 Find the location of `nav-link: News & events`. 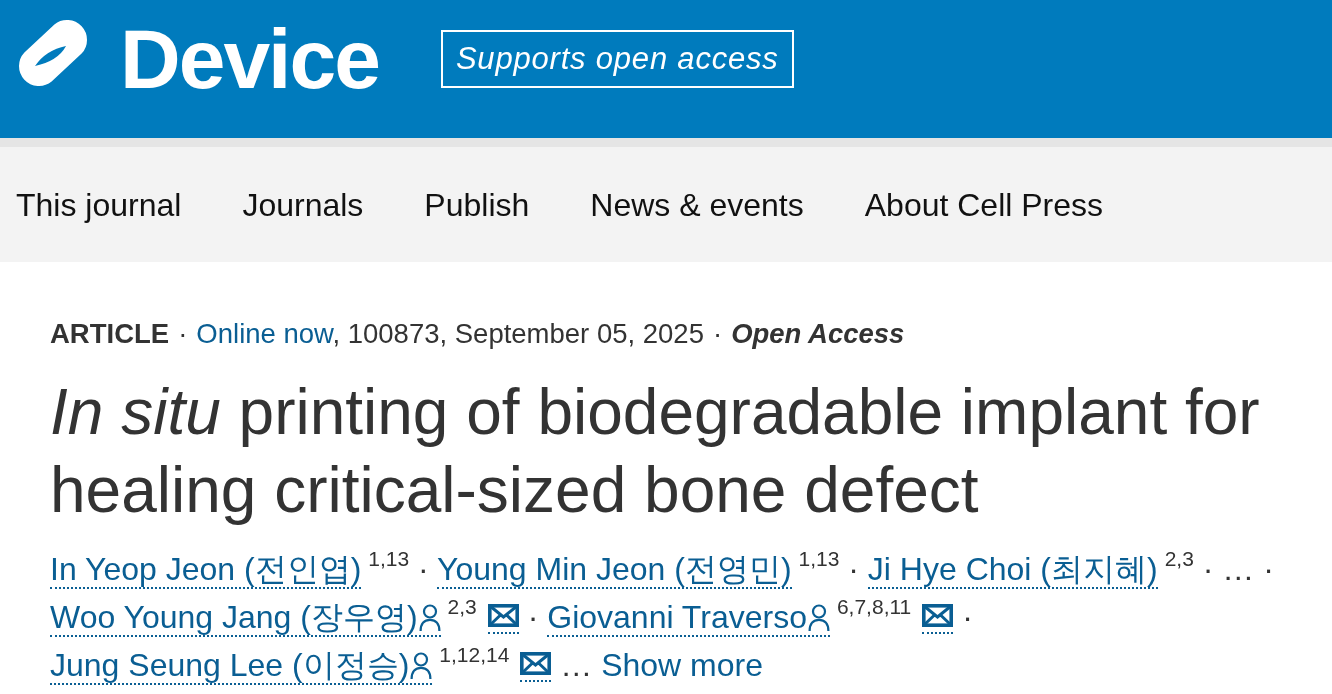

nav-link: News & events is located at coordinates (697, 204).